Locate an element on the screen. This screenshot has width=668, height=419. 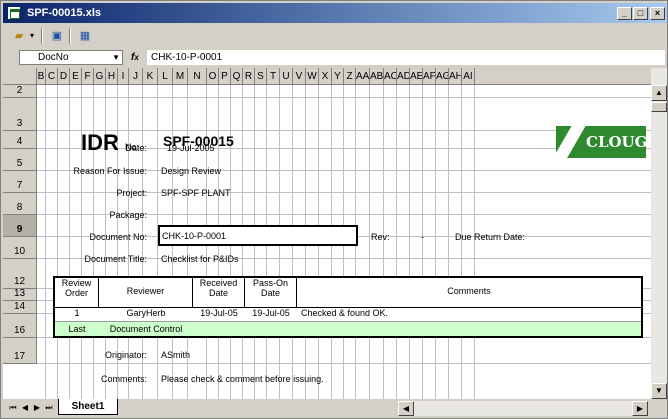
row-number: 2 is located at coordinates (19, 90).